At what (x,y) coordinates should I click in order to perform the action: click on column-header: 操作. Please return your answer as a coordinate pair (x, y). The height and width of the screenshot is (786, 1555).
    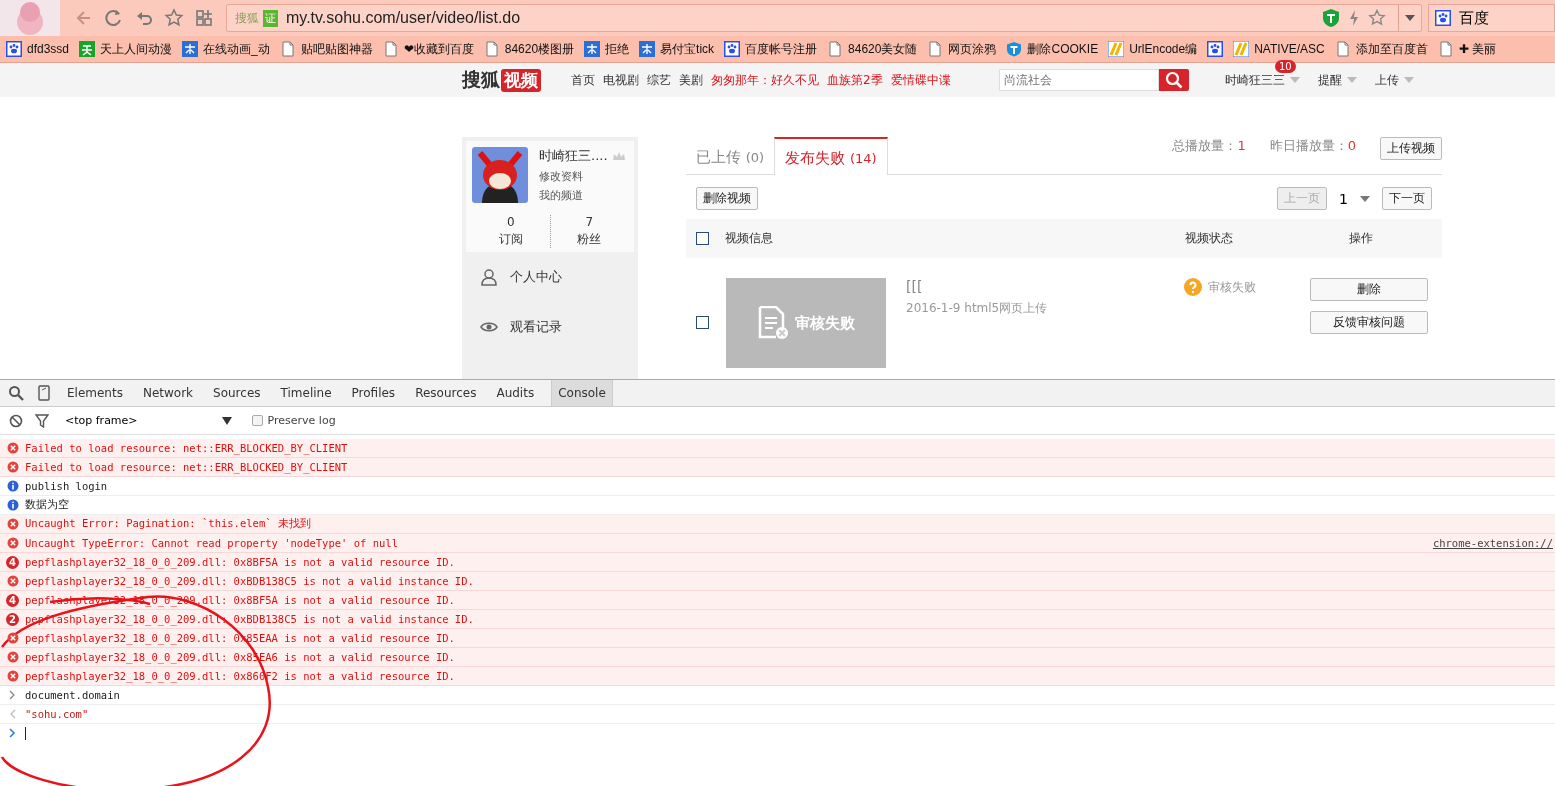
    Looking at the image, I should click on (1361, 238).